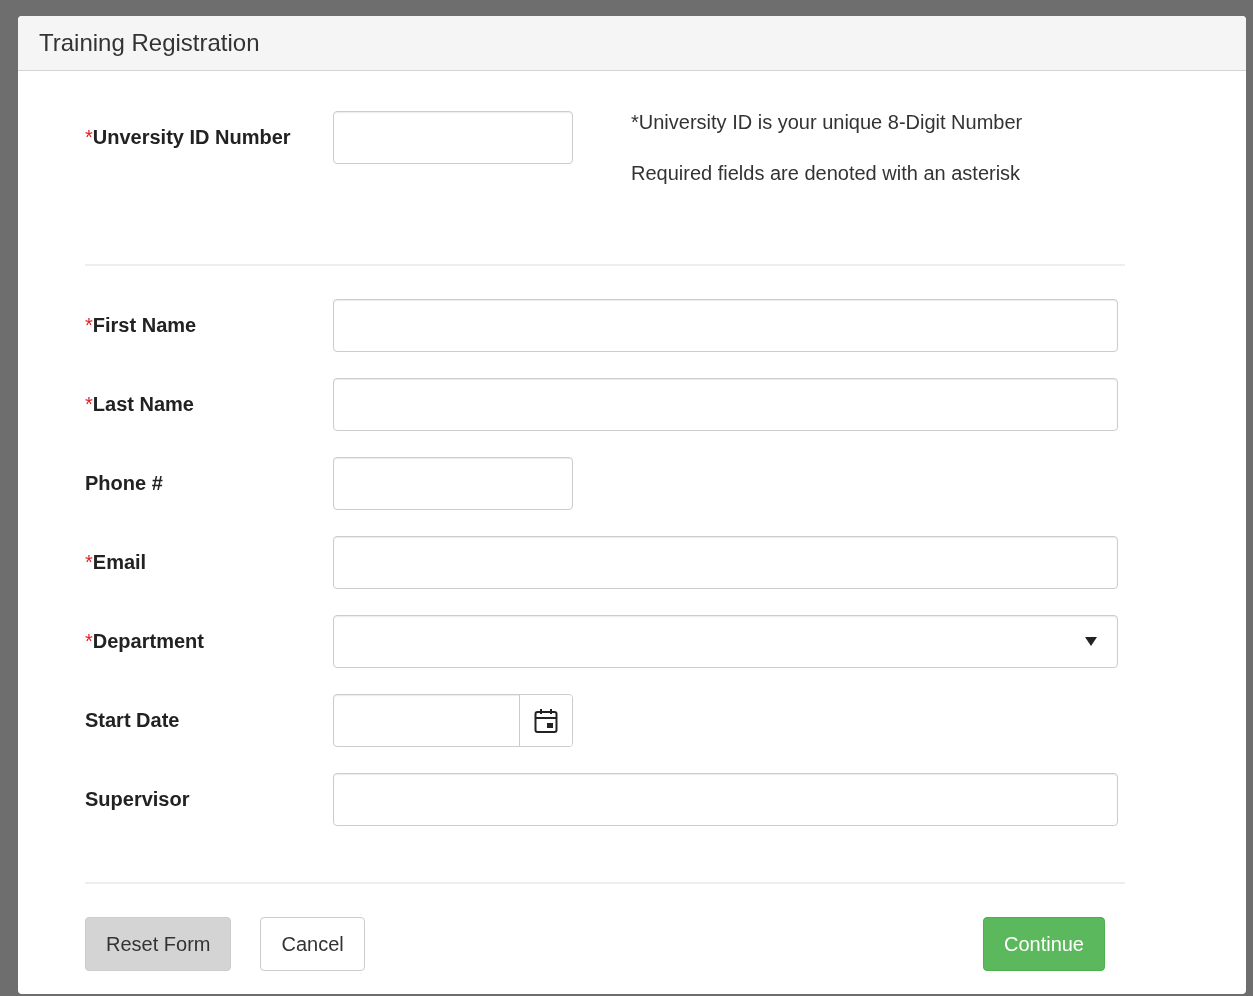 The width and height of the screenshot is (1253, 996). What do you see at coordinates (149, 43) in the screenshot?
I see `dialog-title: Training Registration` at bounding box center [149, 43].